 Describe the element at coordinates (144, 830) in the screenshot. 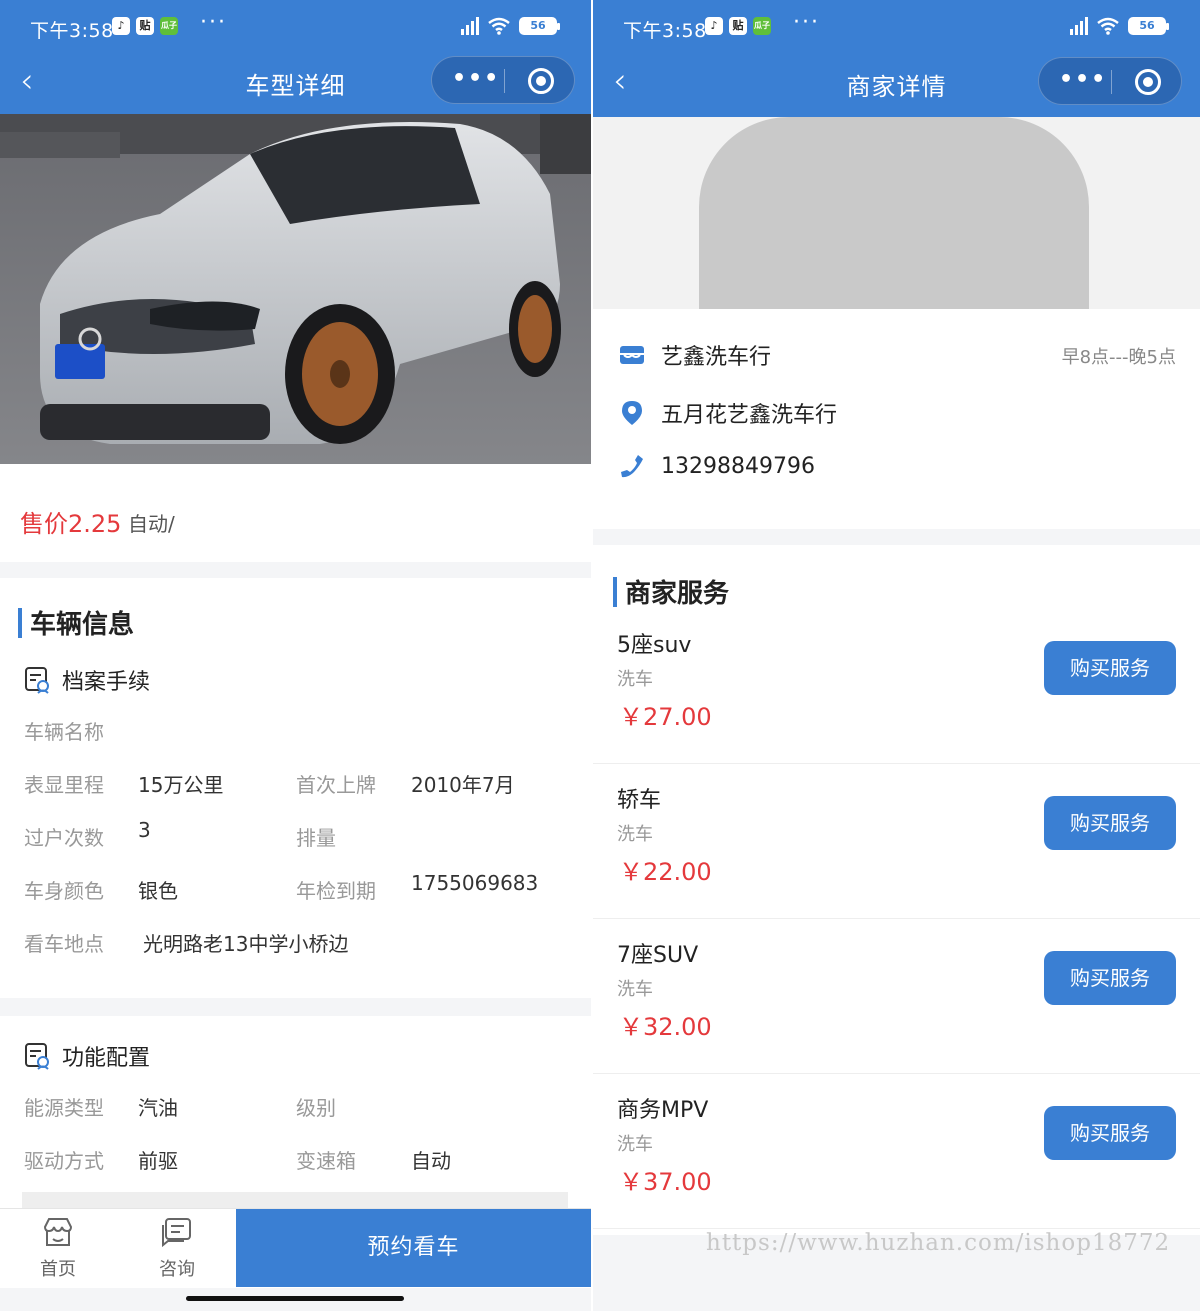

I see `transfers-value: 3` at that location.